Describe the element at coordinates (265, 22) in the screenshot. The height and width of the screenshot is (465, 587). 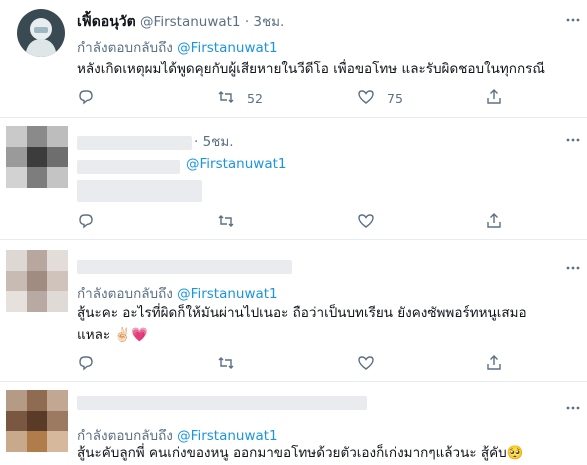
I see `timestamp: · 3ชม.` at that location.